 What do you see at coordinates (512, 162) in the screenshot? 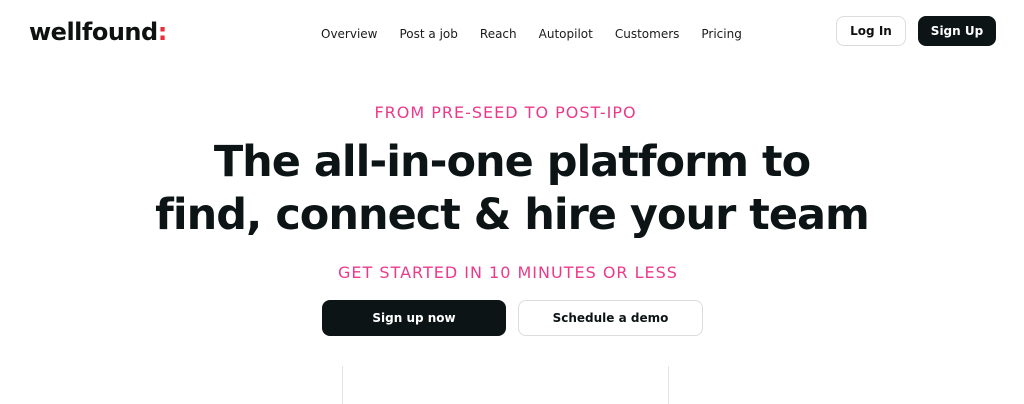
I see `headline-line-1: The all-in-one platform to` at bounding box center [512, 162].